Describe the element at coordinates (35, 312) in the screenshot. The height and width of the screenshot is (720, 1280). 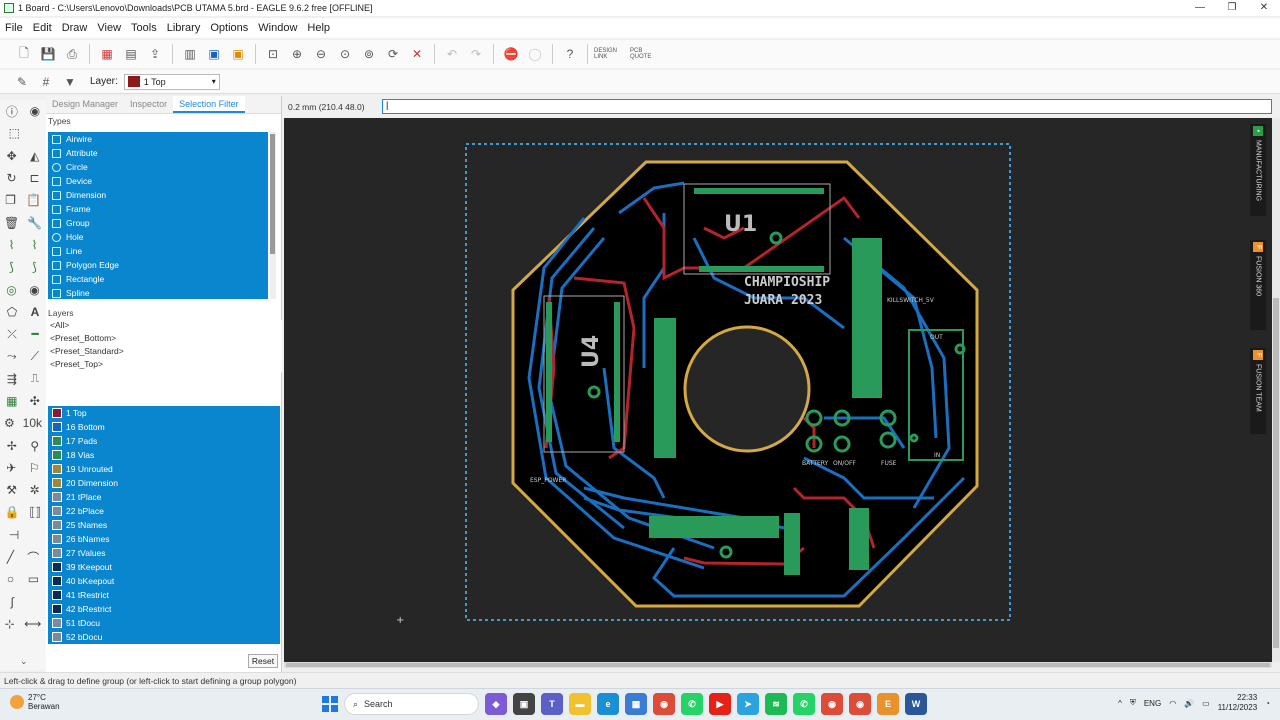
I see `text-icon: A` at that location.